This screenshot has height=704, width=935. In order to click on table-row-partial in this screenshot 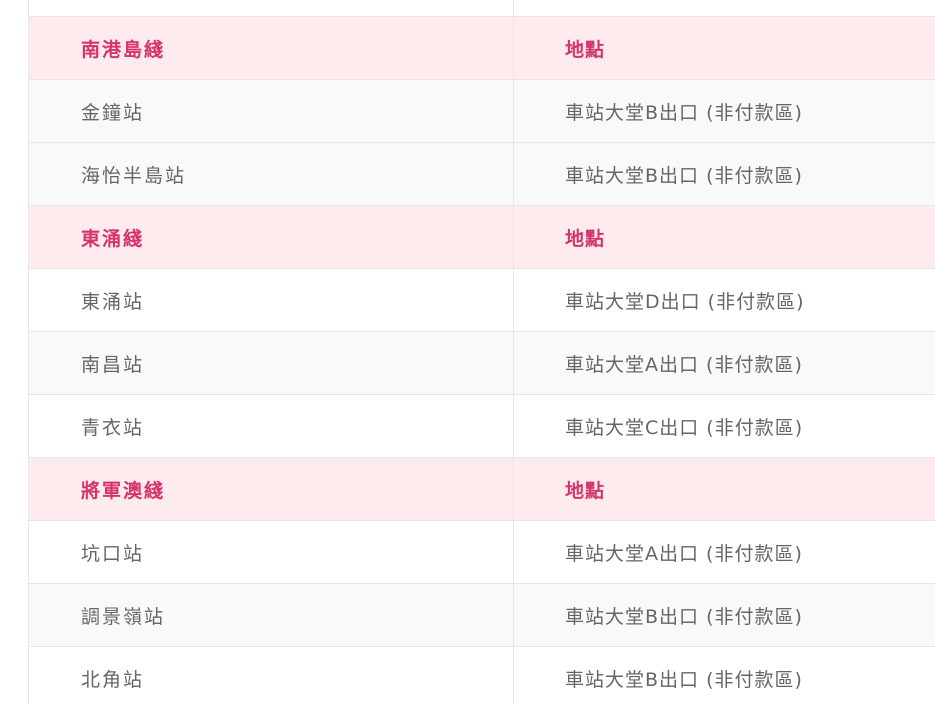, I will do `click(481, 8)`.